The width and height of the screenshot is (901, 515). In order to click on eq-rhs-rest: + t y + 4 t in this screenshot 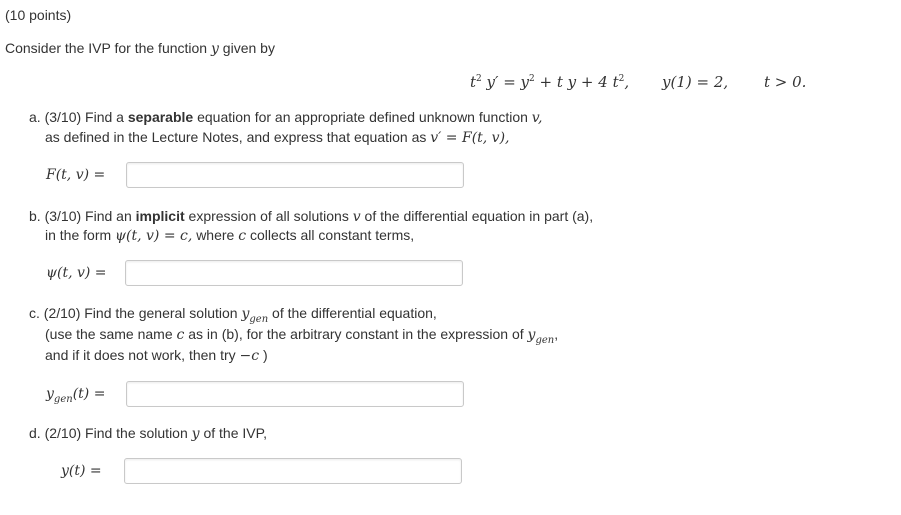, I will do `click(579, 82)`.